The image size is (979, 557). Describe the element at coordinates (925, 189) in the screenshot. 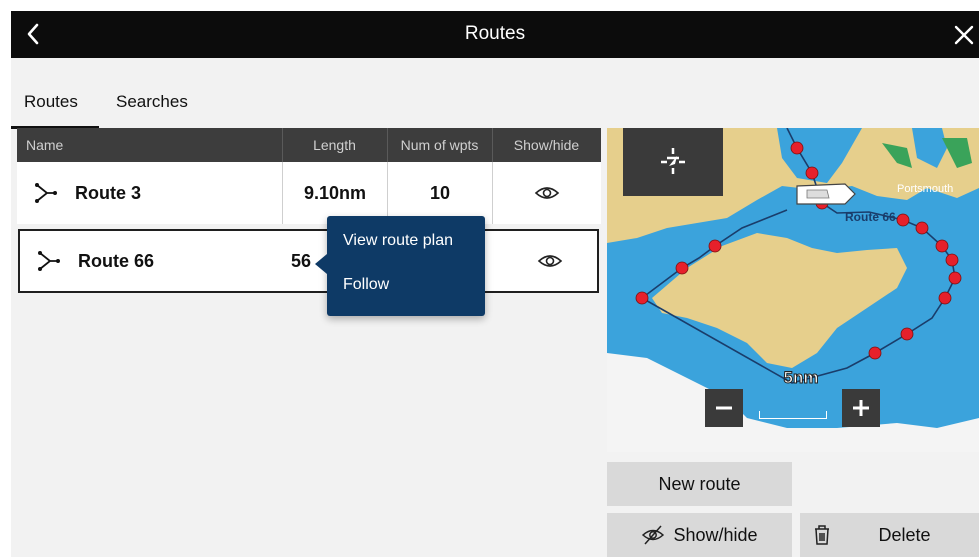

I see `place-label: Portsmouth` at that location.